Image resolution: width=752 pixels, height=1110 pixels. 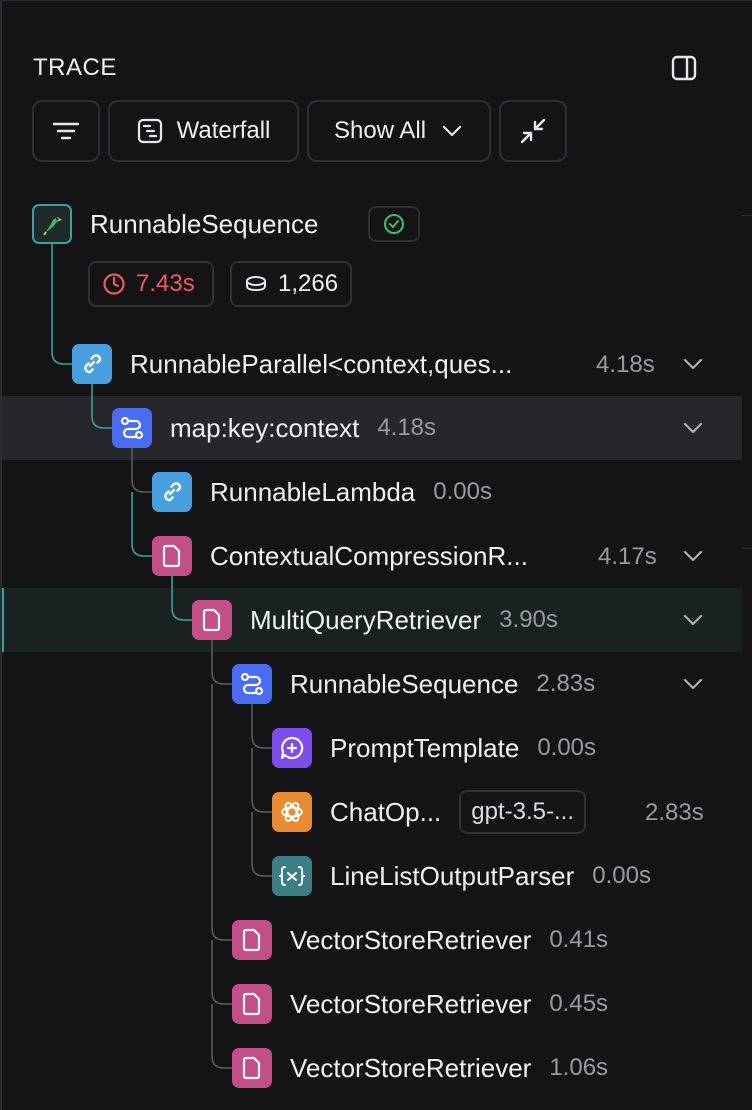 I want to click on latency-value: 7.43s, so click(x=165, y=283).